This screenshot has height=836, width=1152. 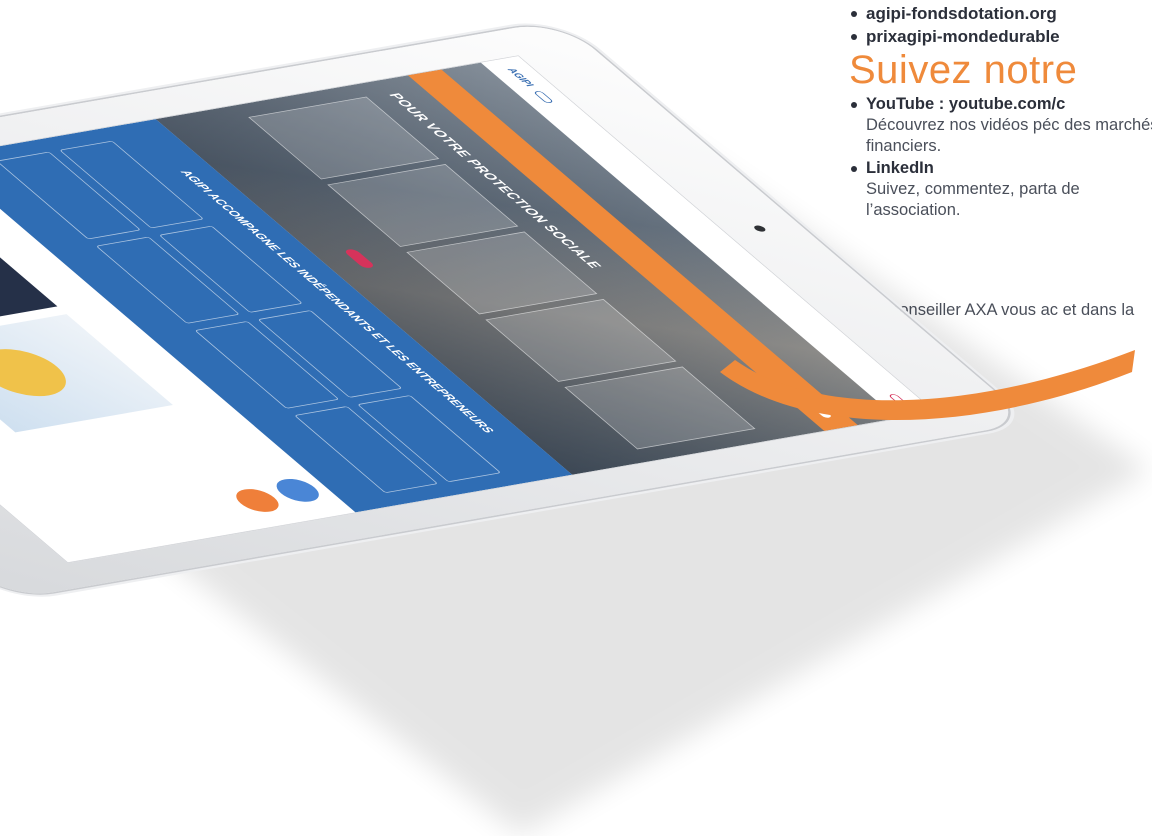 What do you see at coordinates (759, 228) in the screenshot?
I see `camera-dot` at bounding box center [759, 228].